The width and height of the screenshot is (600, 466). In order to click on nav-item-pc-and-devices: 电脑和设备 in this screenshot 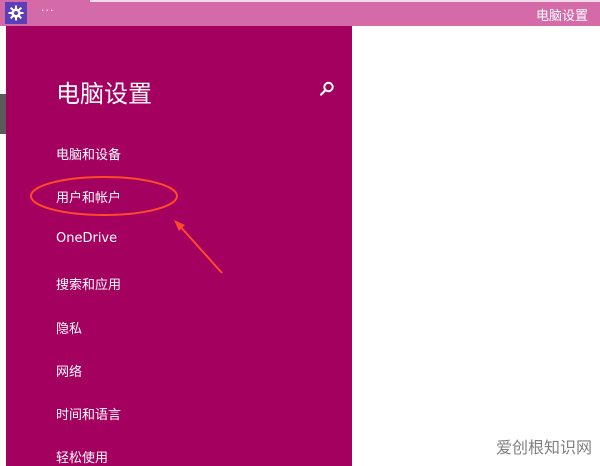, I will do `click(88, 153)`.